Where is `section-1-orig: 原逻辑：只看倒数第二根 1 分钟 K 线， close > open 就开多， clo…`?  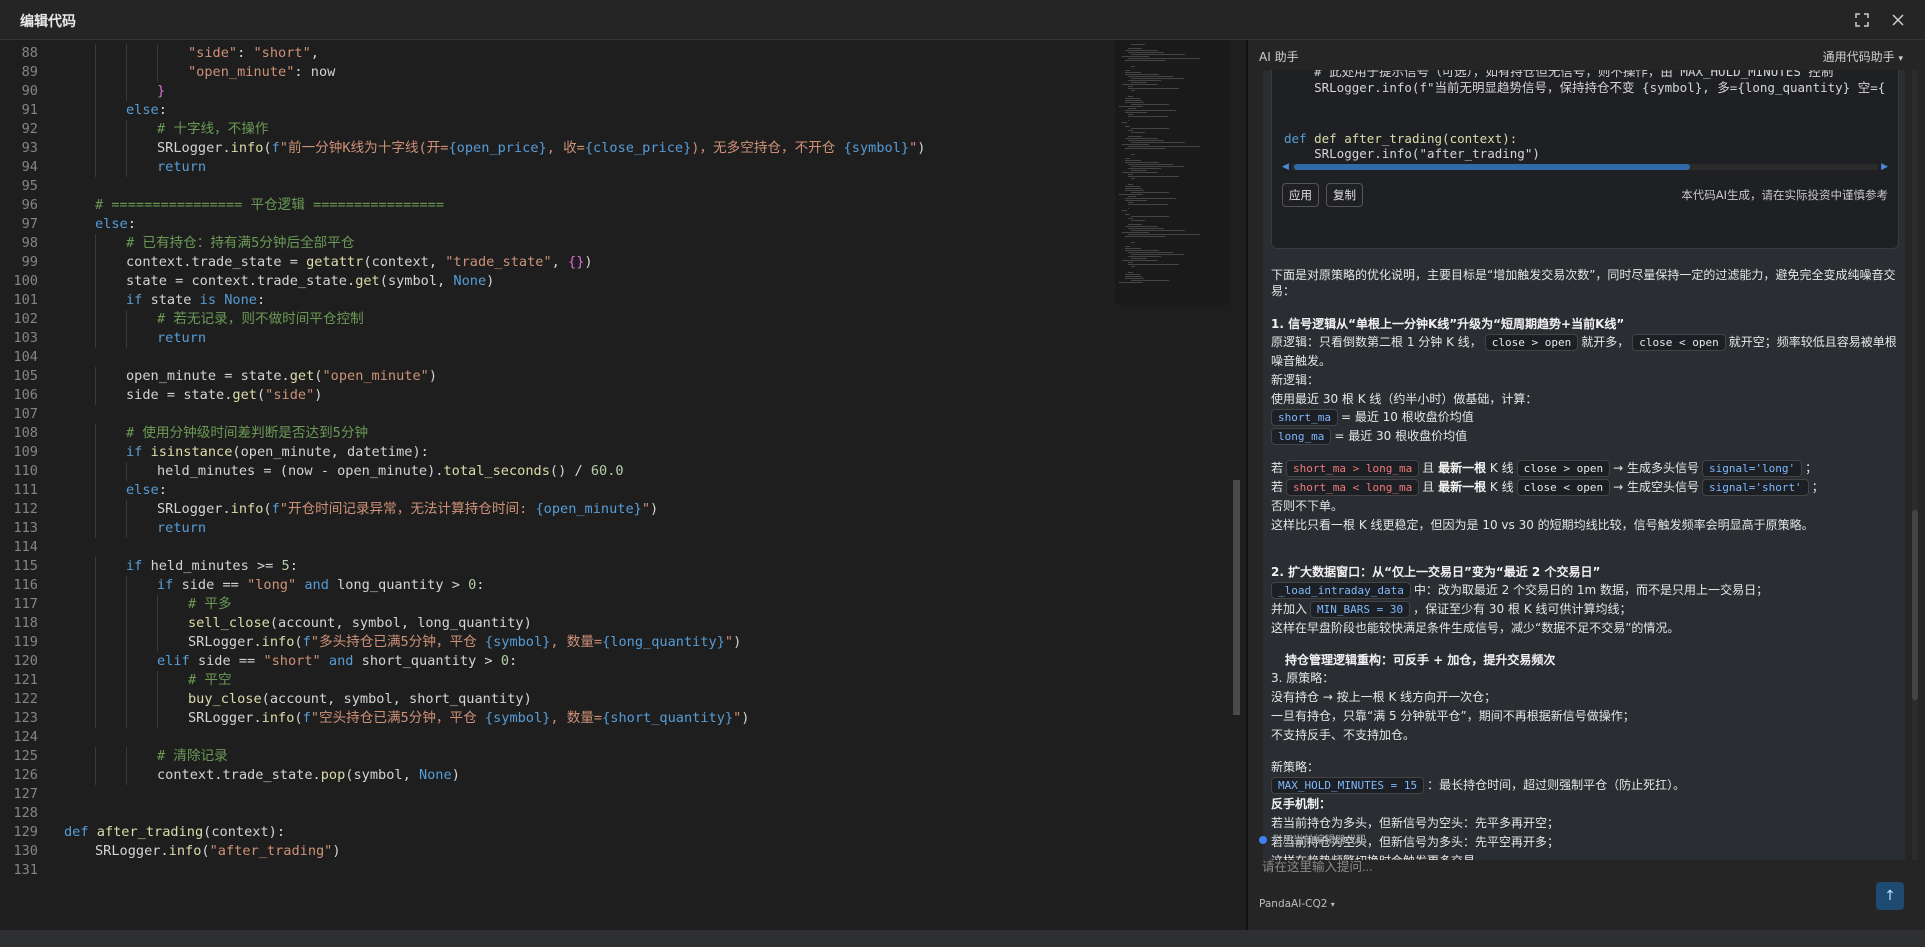
section-1-orig: 原逻辑：只看倒数第二根 1 分钟 K 线， close > open 就开多， clo… is located at coordinates (1584, 342).